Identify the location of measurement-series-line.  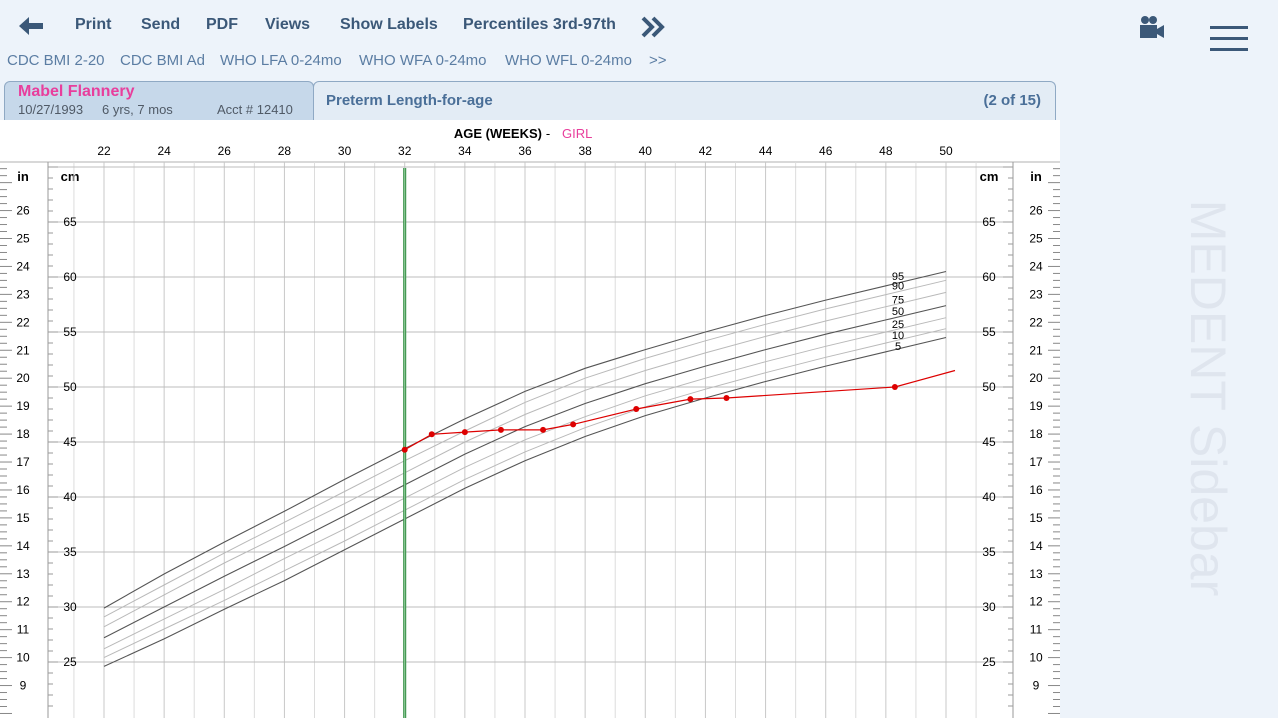
(680, 410).